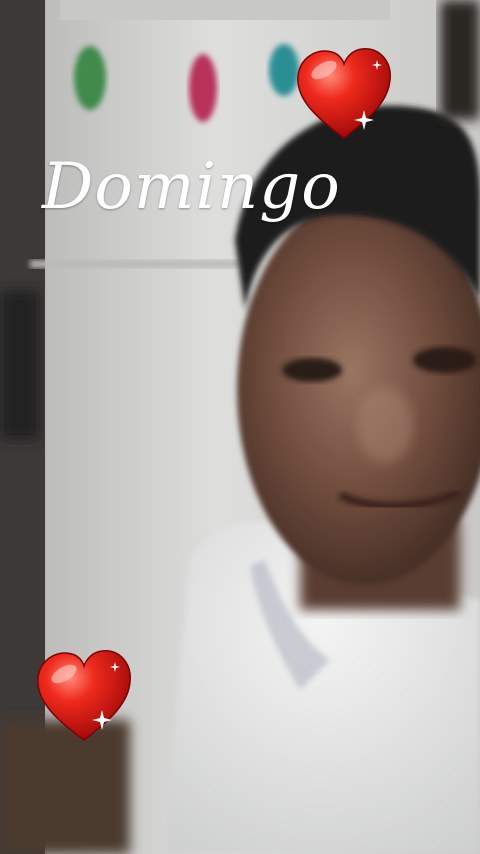 This screenshot has height=854, width=480. What do you see at coordinates (191, 187) in the screenshot?
I see `domingo-caption: Domingo` at bounding box center [191, 187].